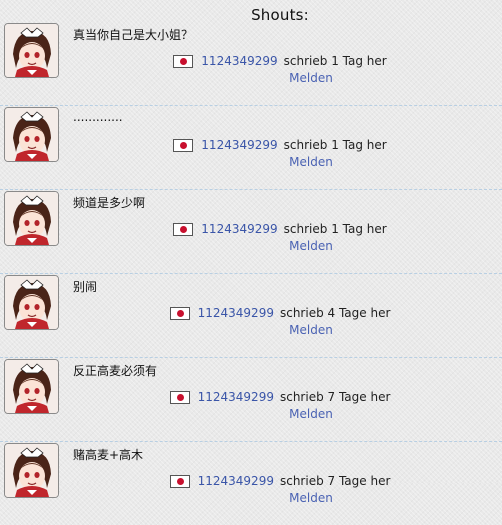  Describe the element at coordinates (335, 313) in the screenshot. I see `shout-time: schrieb 4 Tage her` at that location.